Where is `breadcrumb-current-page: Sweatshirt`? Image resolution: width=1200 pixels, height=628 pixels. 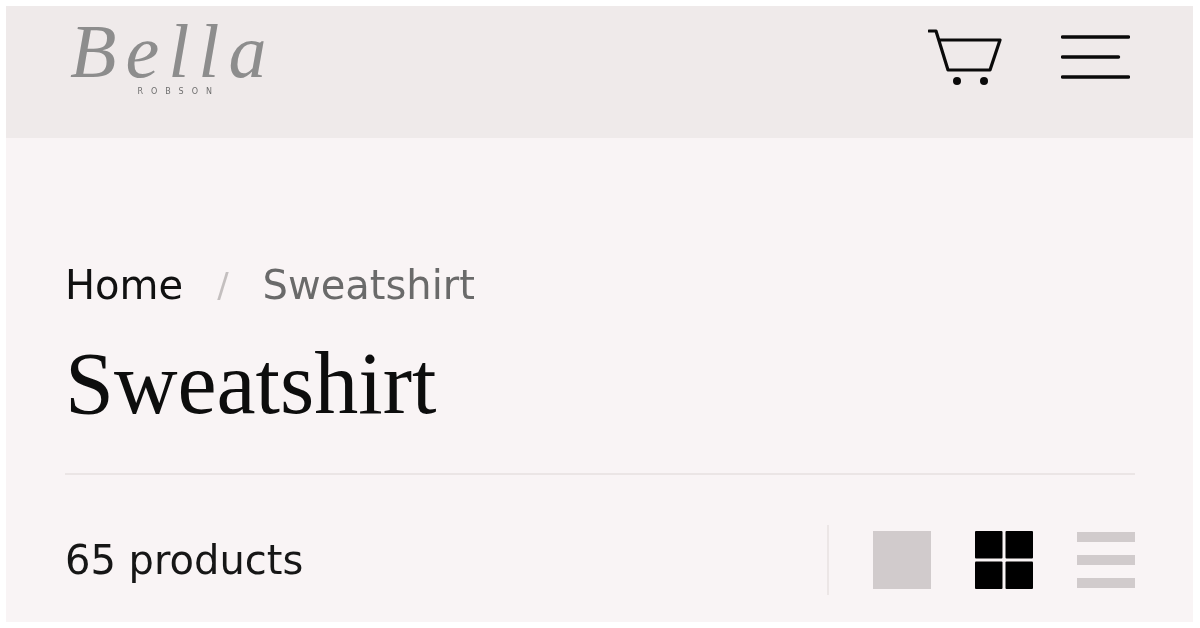
breadcrumb-current-page: Sweatshirt is located at coordinates (368, 285).